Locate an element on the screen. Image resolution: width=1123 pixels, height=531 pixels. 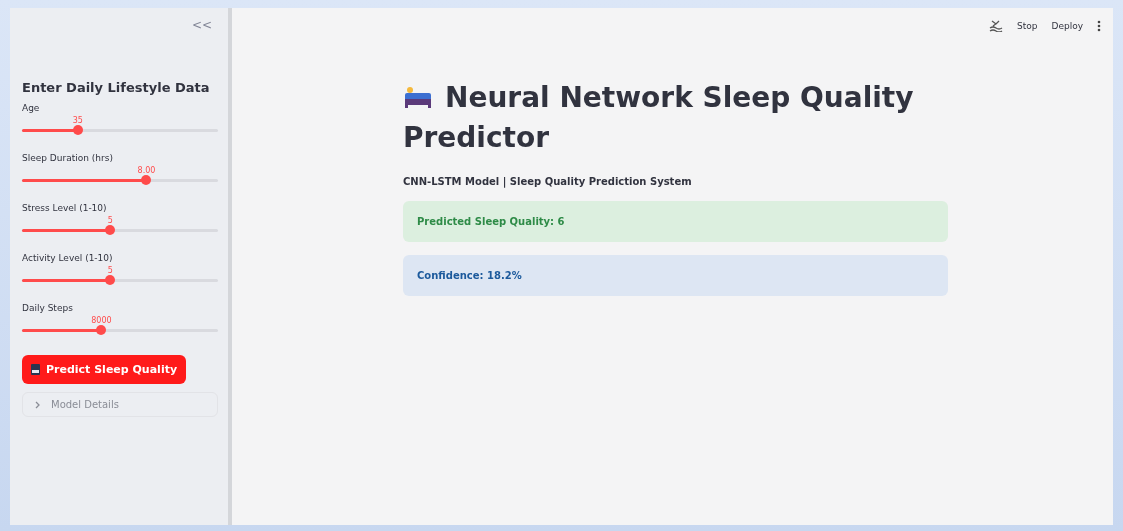
model-details-expander: Model Details is located at coordinates (120, 404).